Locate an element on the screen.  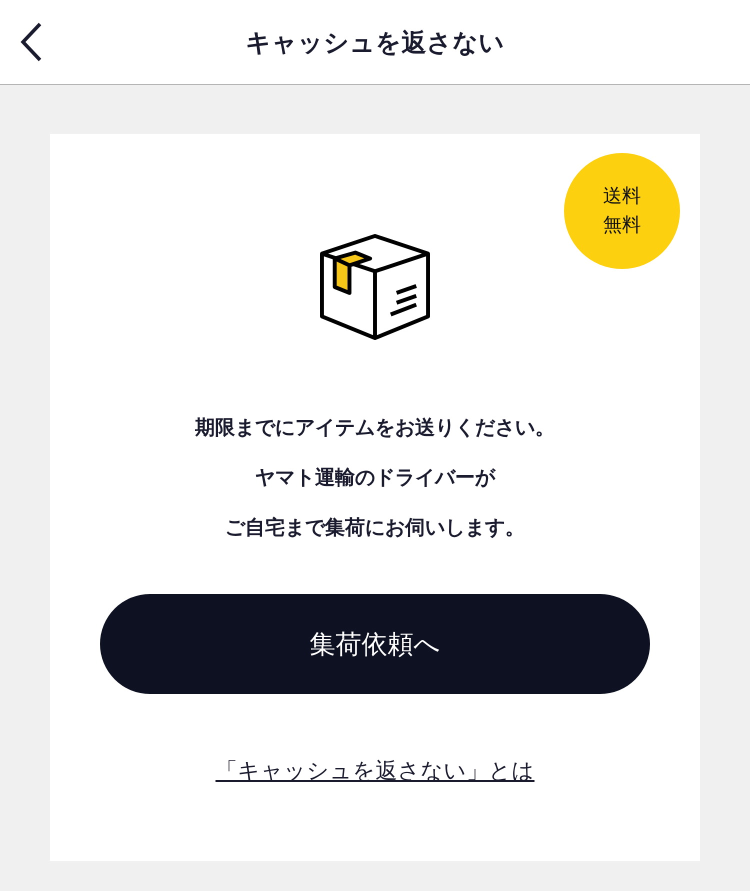
back-icon is located at coordinates (31, 42).